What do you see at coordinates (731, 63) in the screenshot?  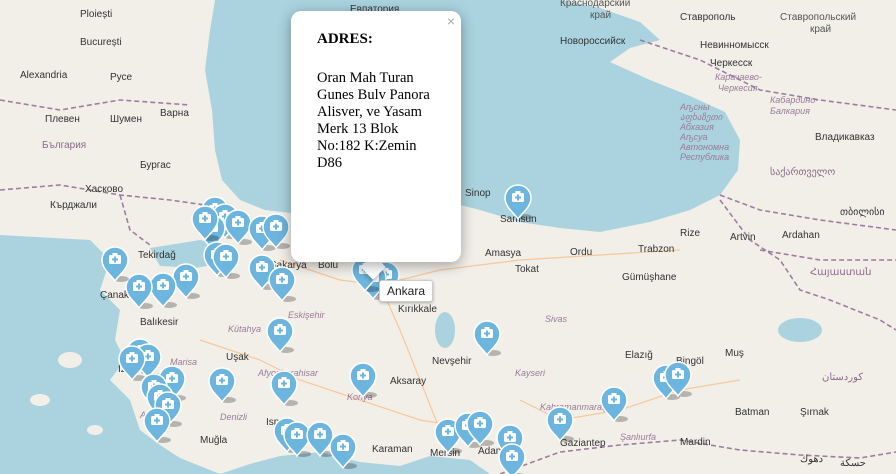 I see `svg-text: Черкесск` at bounding box center [731, 63].